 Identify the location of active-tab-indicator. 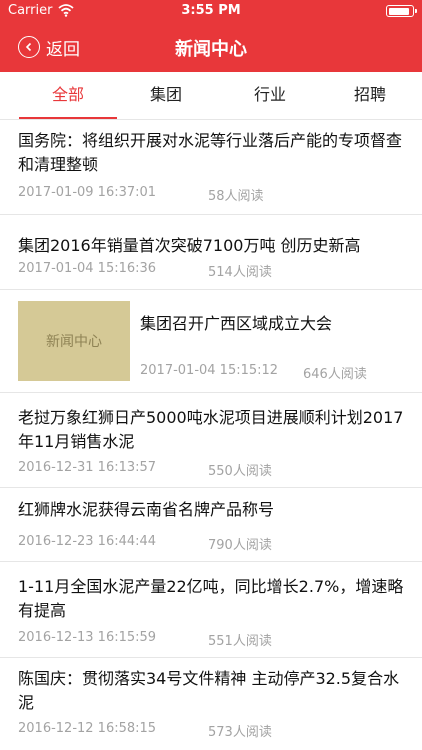
(68, 118).